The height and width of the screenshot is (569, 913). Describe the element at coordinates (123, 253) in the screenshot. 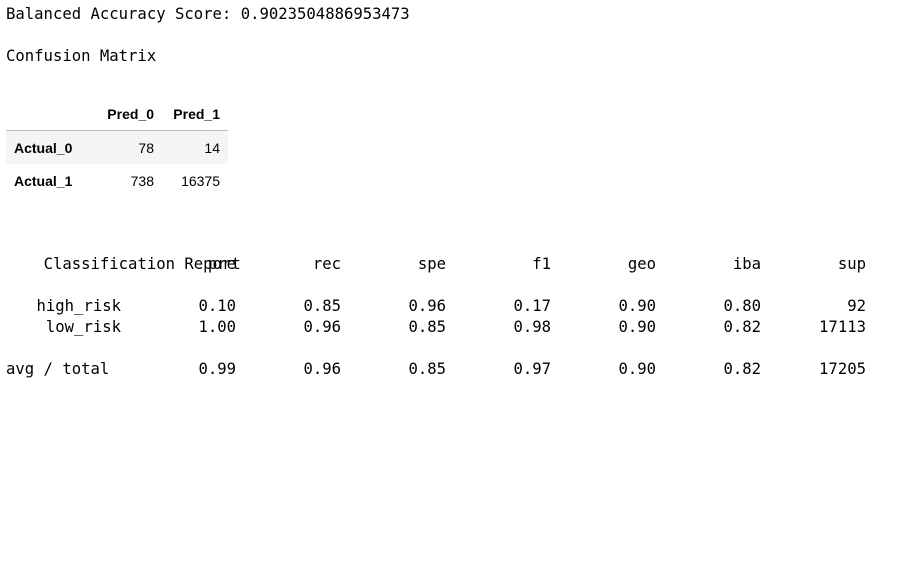

I see `classification-report-title-row: Classification Report` at that location.